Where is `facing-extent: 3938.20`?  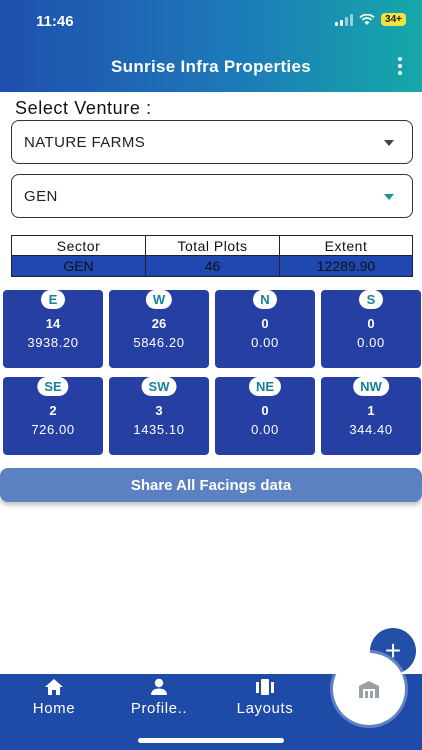
facing-extent: 3938.20 is located at coordinates (53, 342).